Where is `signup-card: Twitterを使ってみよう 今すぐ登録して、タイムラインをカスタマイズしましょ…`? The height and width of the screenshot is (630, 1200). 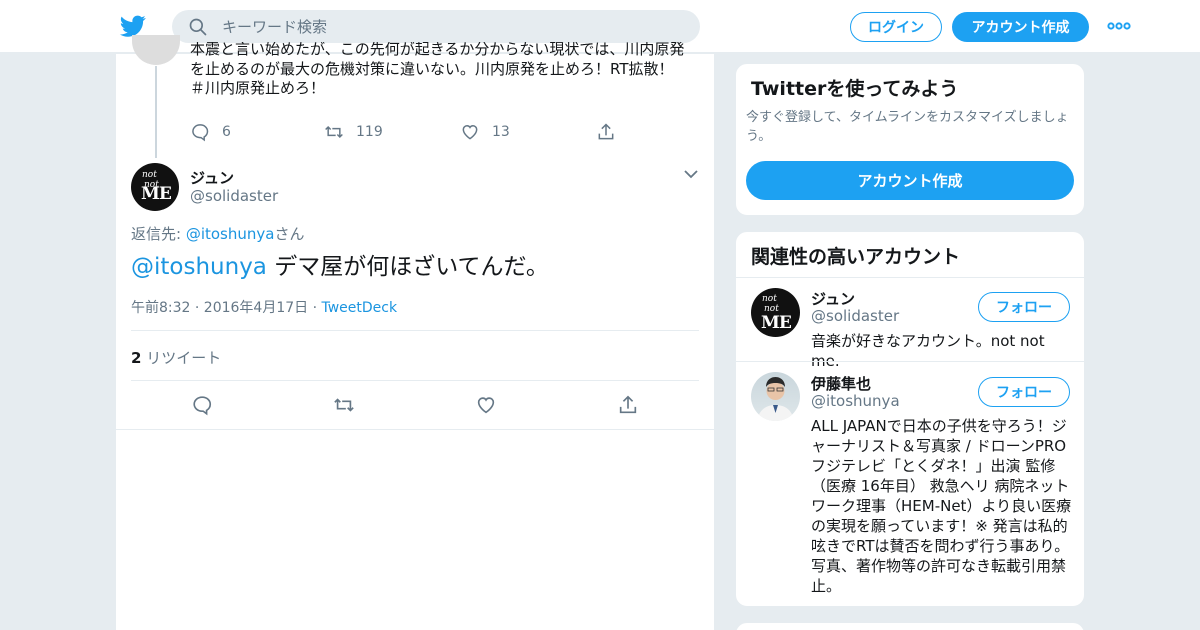
signup-card: Twitterを使ってみよう 今すぐ登録して、タイムラインをカスタマイズしましょ… is located at coordinates (910, 139).